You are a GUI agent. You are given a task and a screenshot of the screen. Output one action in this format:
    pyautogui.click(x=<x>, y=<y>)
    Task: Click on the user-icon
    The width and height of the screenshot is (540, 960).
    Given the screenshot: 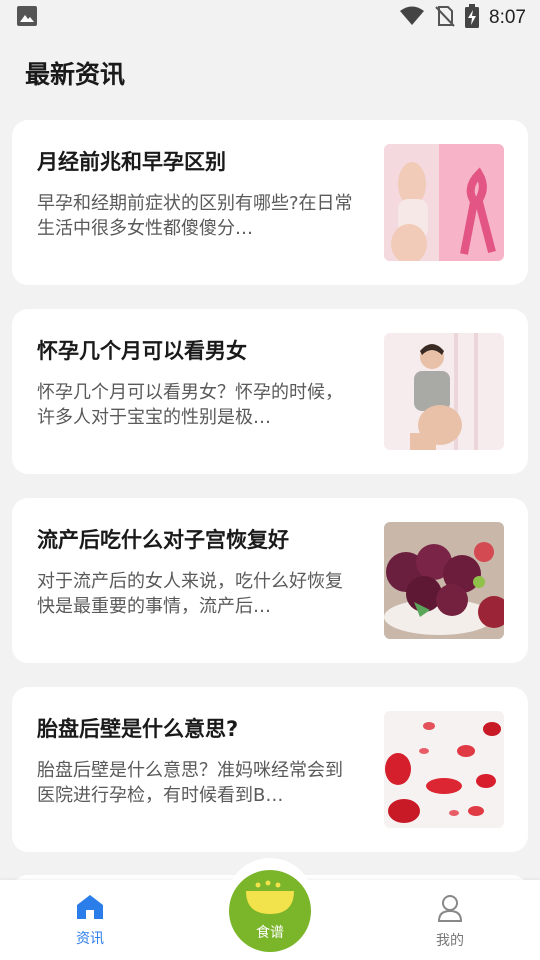 What is the action you would take?
    pyautogui.click(x=450, y=910)
    